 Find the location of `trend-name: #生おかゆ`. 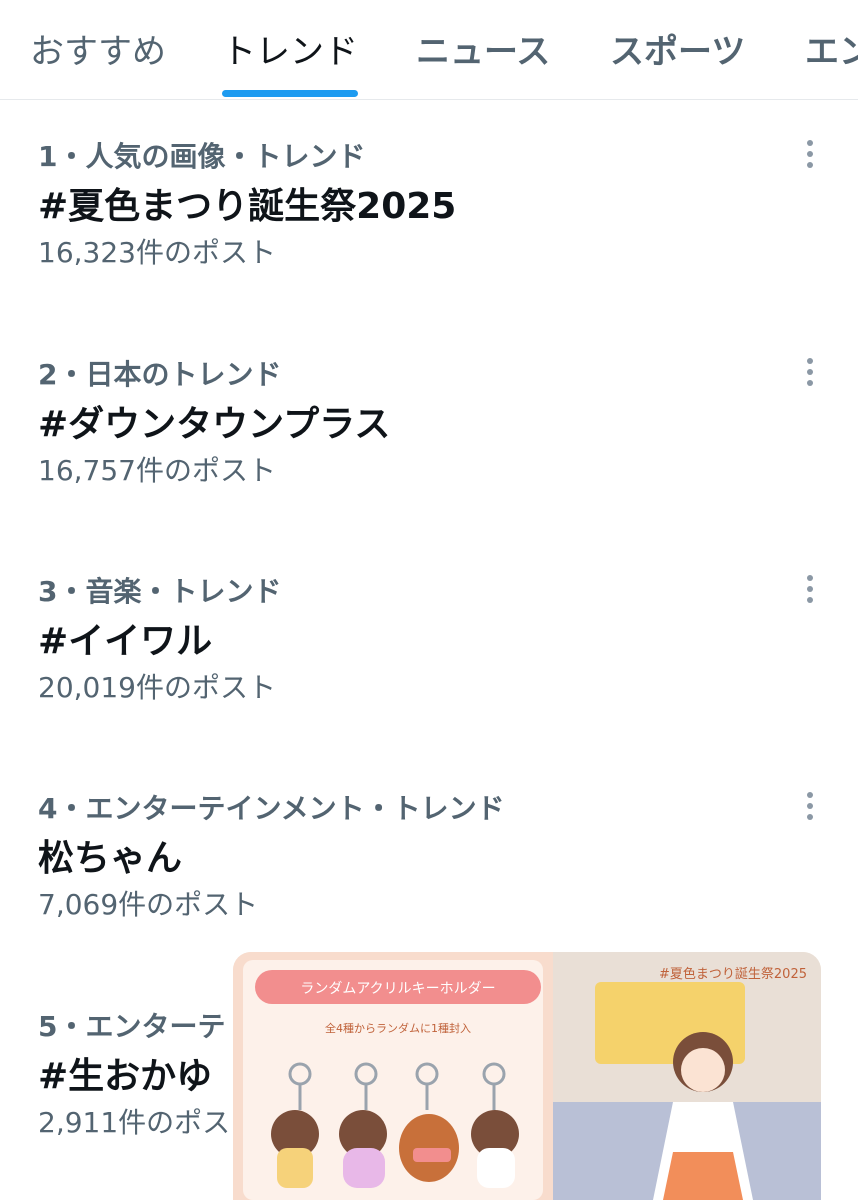

trend-name: #生おかゆ is located at coordinates (125, 1073).